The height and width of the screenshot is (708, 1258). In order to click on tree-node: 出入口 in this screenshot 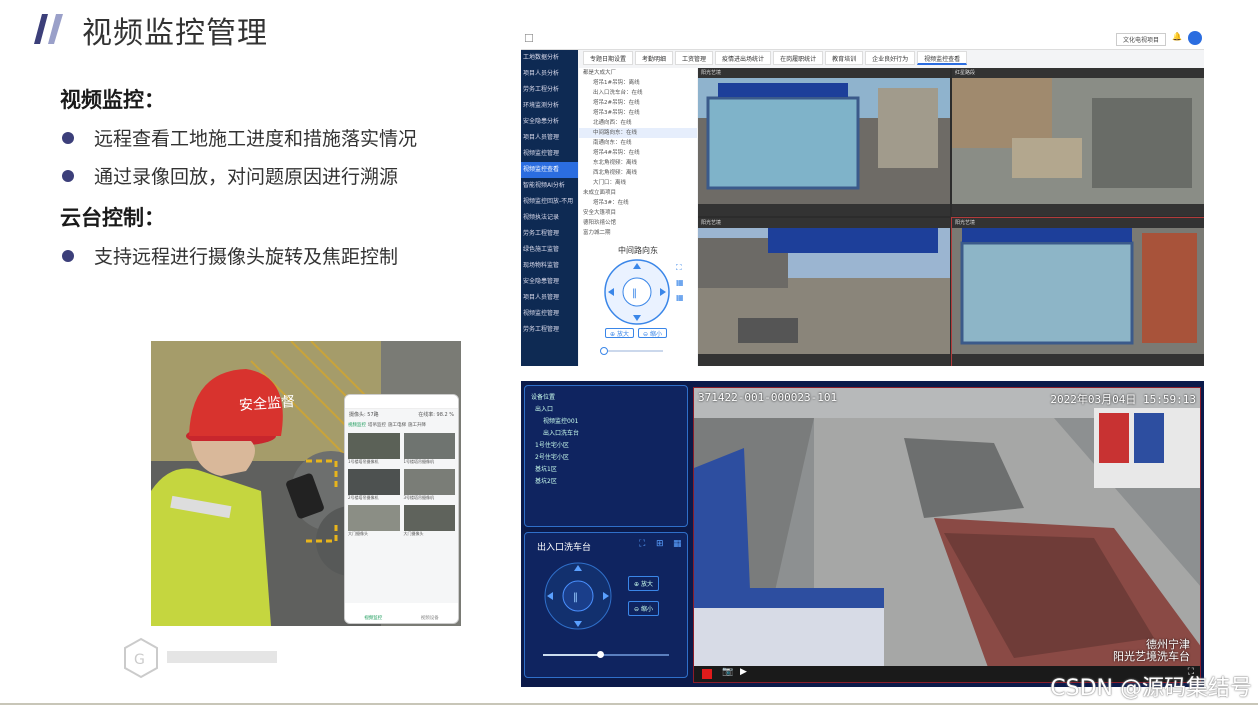, I will do `click(606, 410)`.